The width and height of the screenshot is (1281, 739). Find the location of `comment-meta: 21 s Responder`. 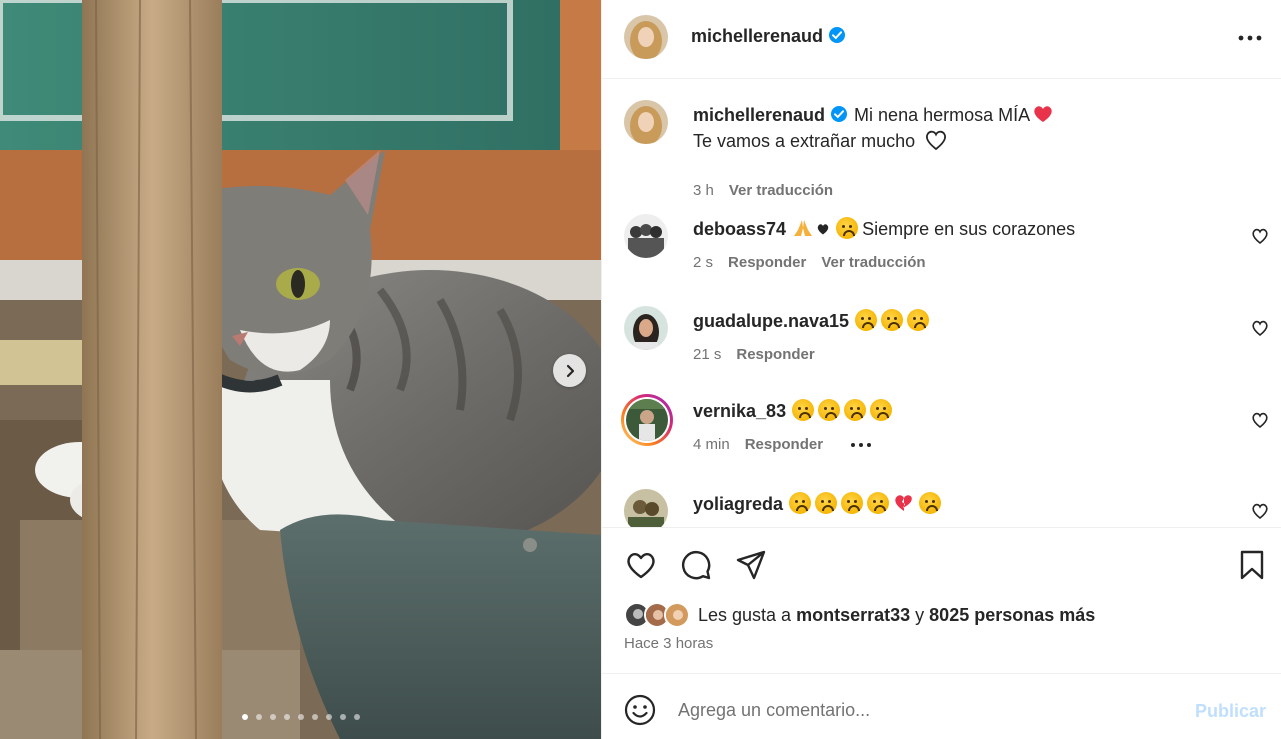

comment-meta: 21 s Responder is located at coordinates (761, 354).